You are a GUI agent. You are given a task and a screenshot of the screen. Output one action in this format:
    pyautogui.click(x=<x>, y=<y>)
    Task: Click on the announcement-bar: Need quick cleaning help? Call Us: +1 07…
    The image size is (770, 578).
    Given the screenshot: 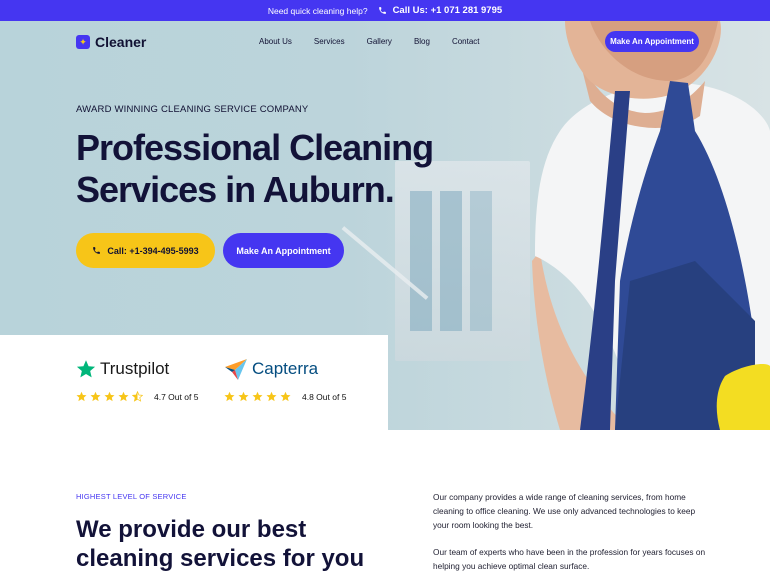 What is the action you would take?
    pyautogui.click(x=385, y=10)
    